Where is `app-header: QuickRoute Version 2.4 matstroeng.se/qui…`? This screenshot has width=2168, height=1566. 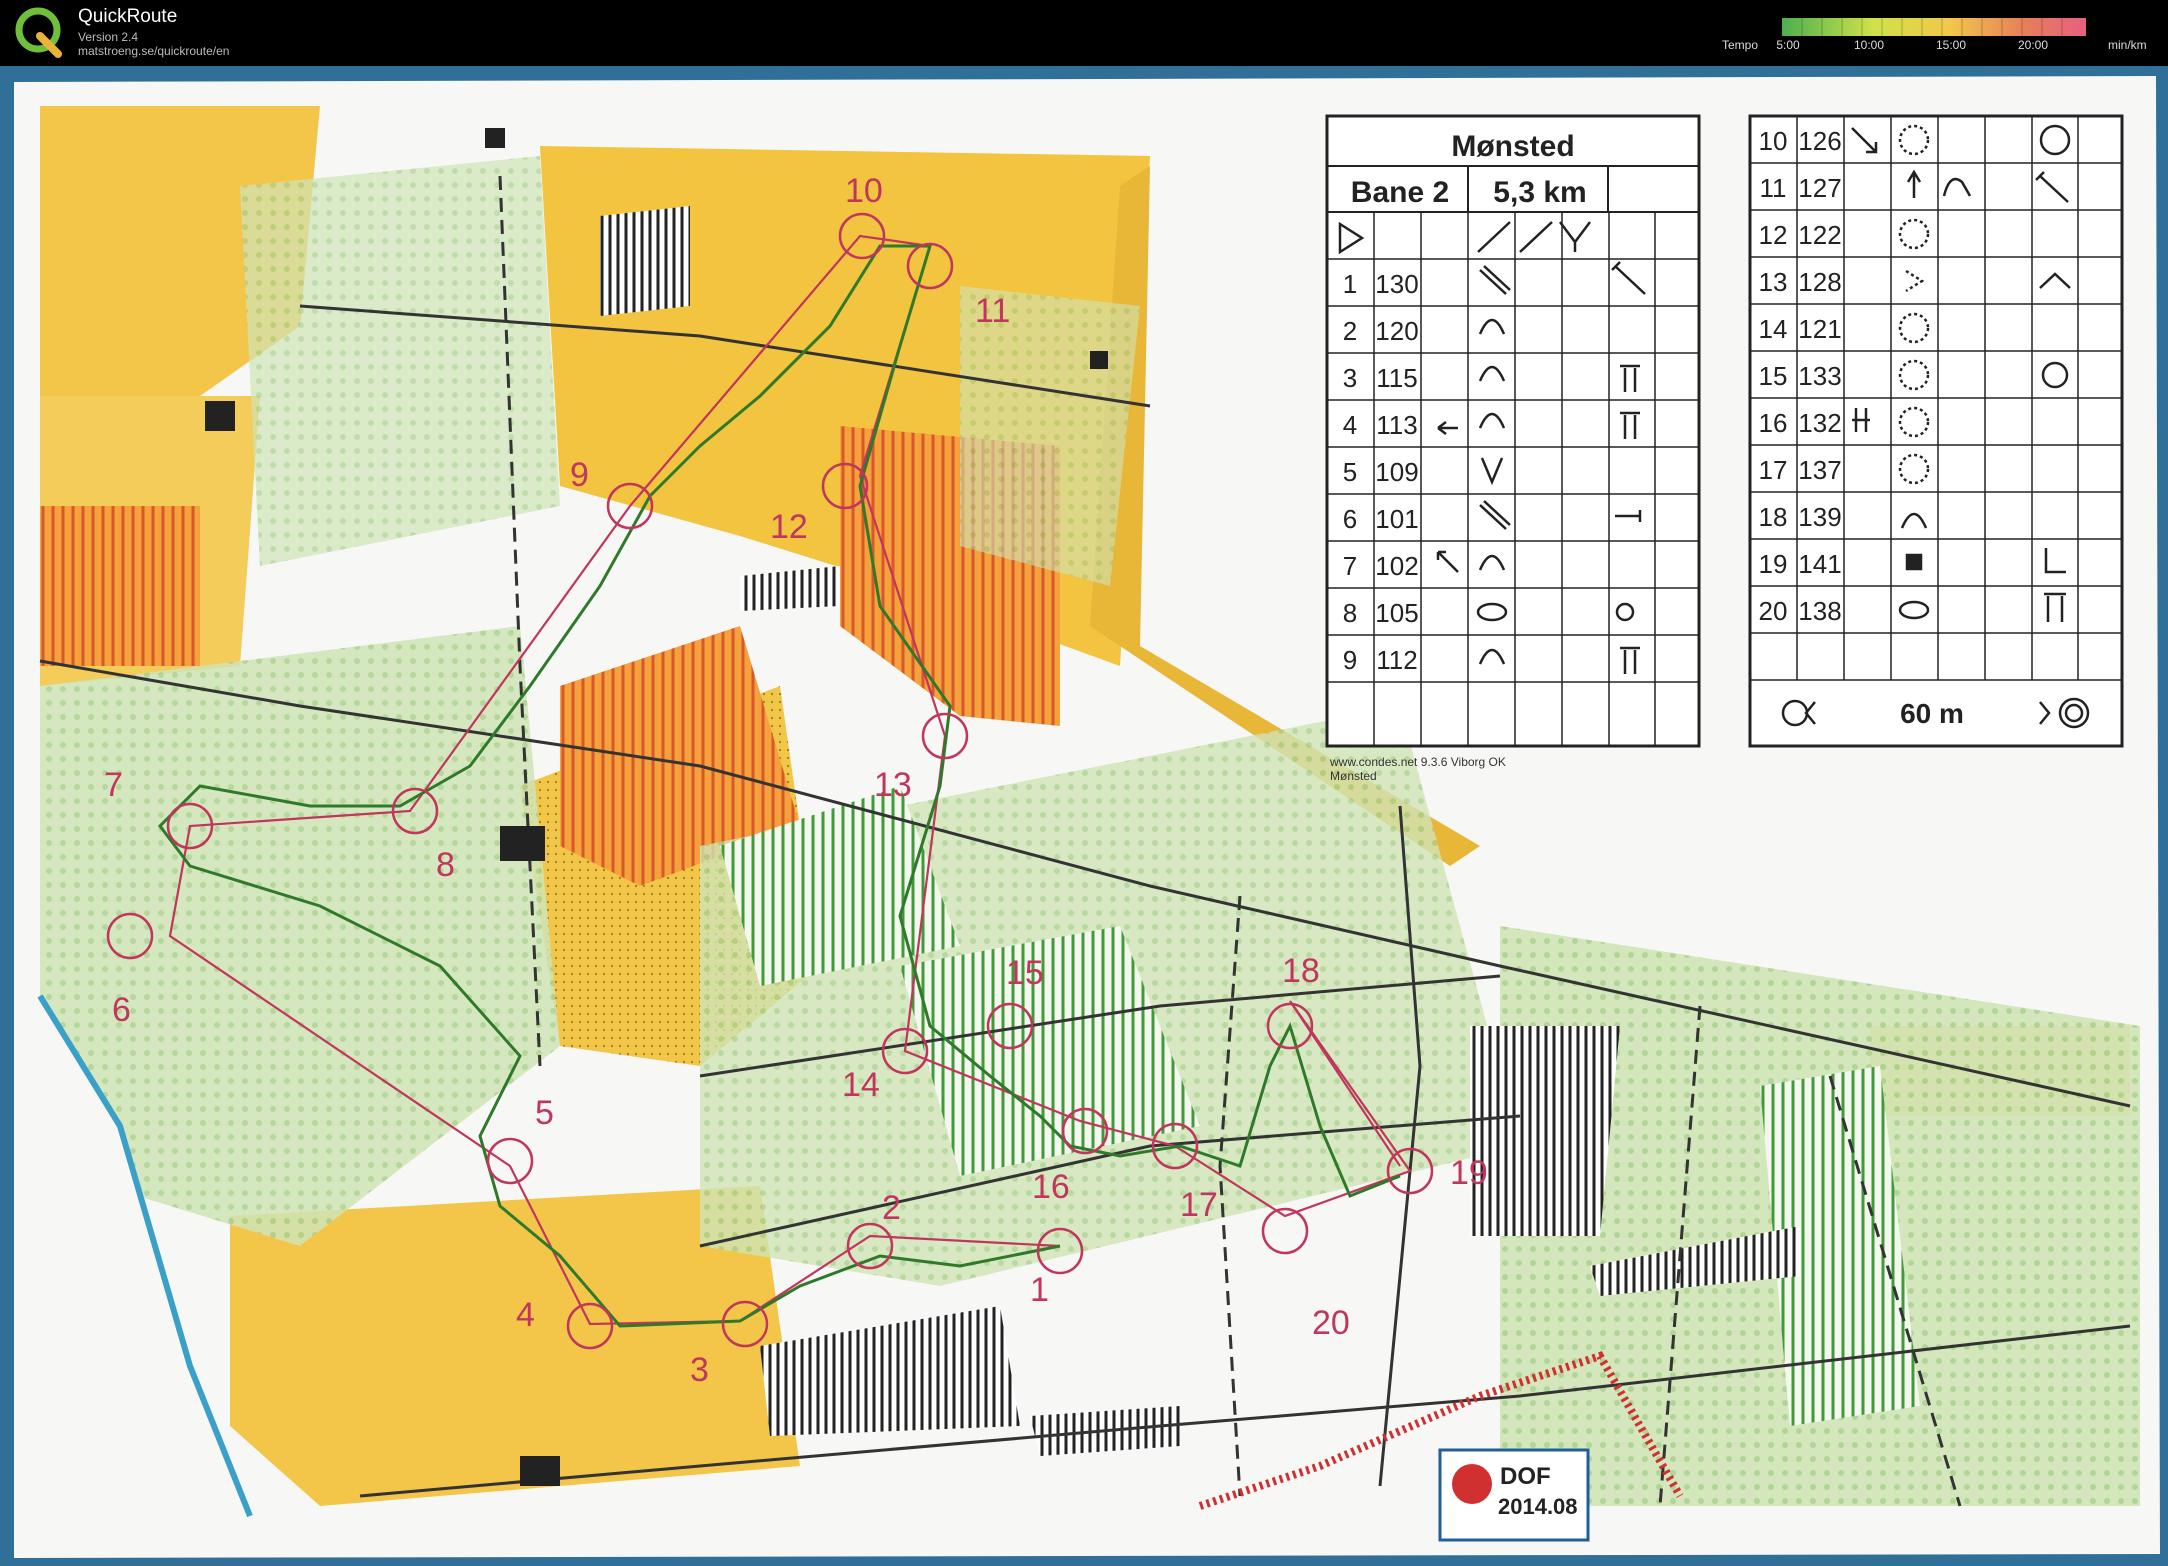
app-header: QuickRoute Version 2.4 matstroeng.se/qui… is located at coordinates (1084, 33).